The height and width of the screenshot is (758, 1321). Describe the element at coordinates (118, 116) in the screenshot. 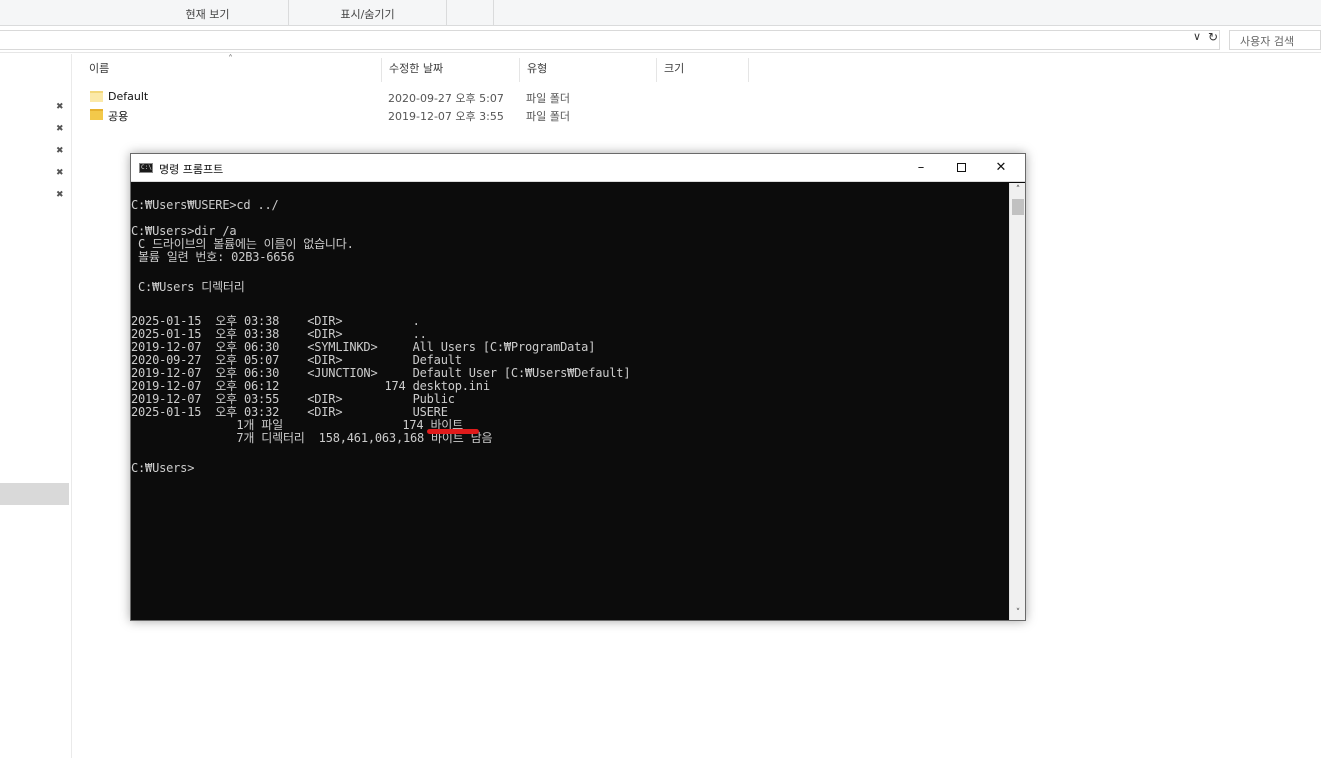

I see `file-name: 공용` at that location.